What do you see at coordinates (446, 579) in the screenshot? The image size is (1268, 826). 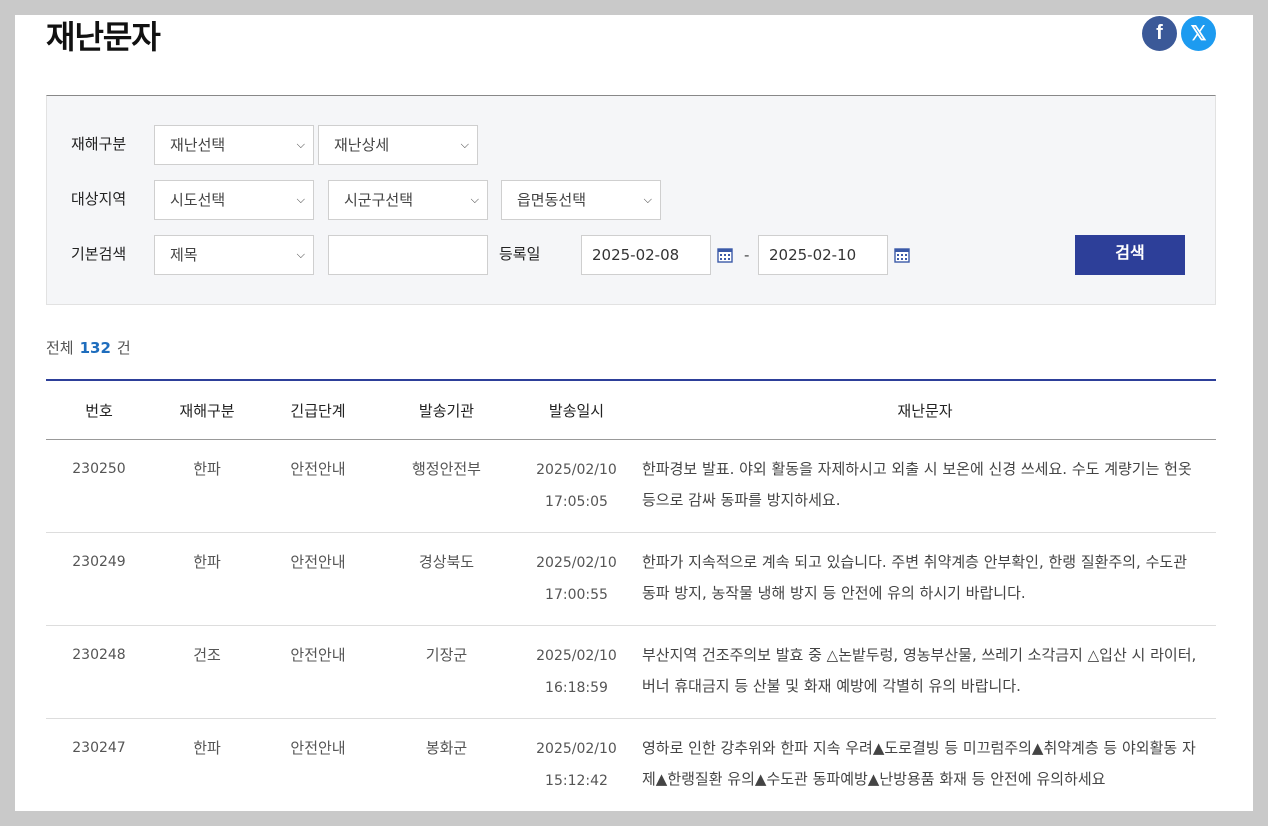 I see `row-agency: 경상북도` at bounding box center [446, 579].